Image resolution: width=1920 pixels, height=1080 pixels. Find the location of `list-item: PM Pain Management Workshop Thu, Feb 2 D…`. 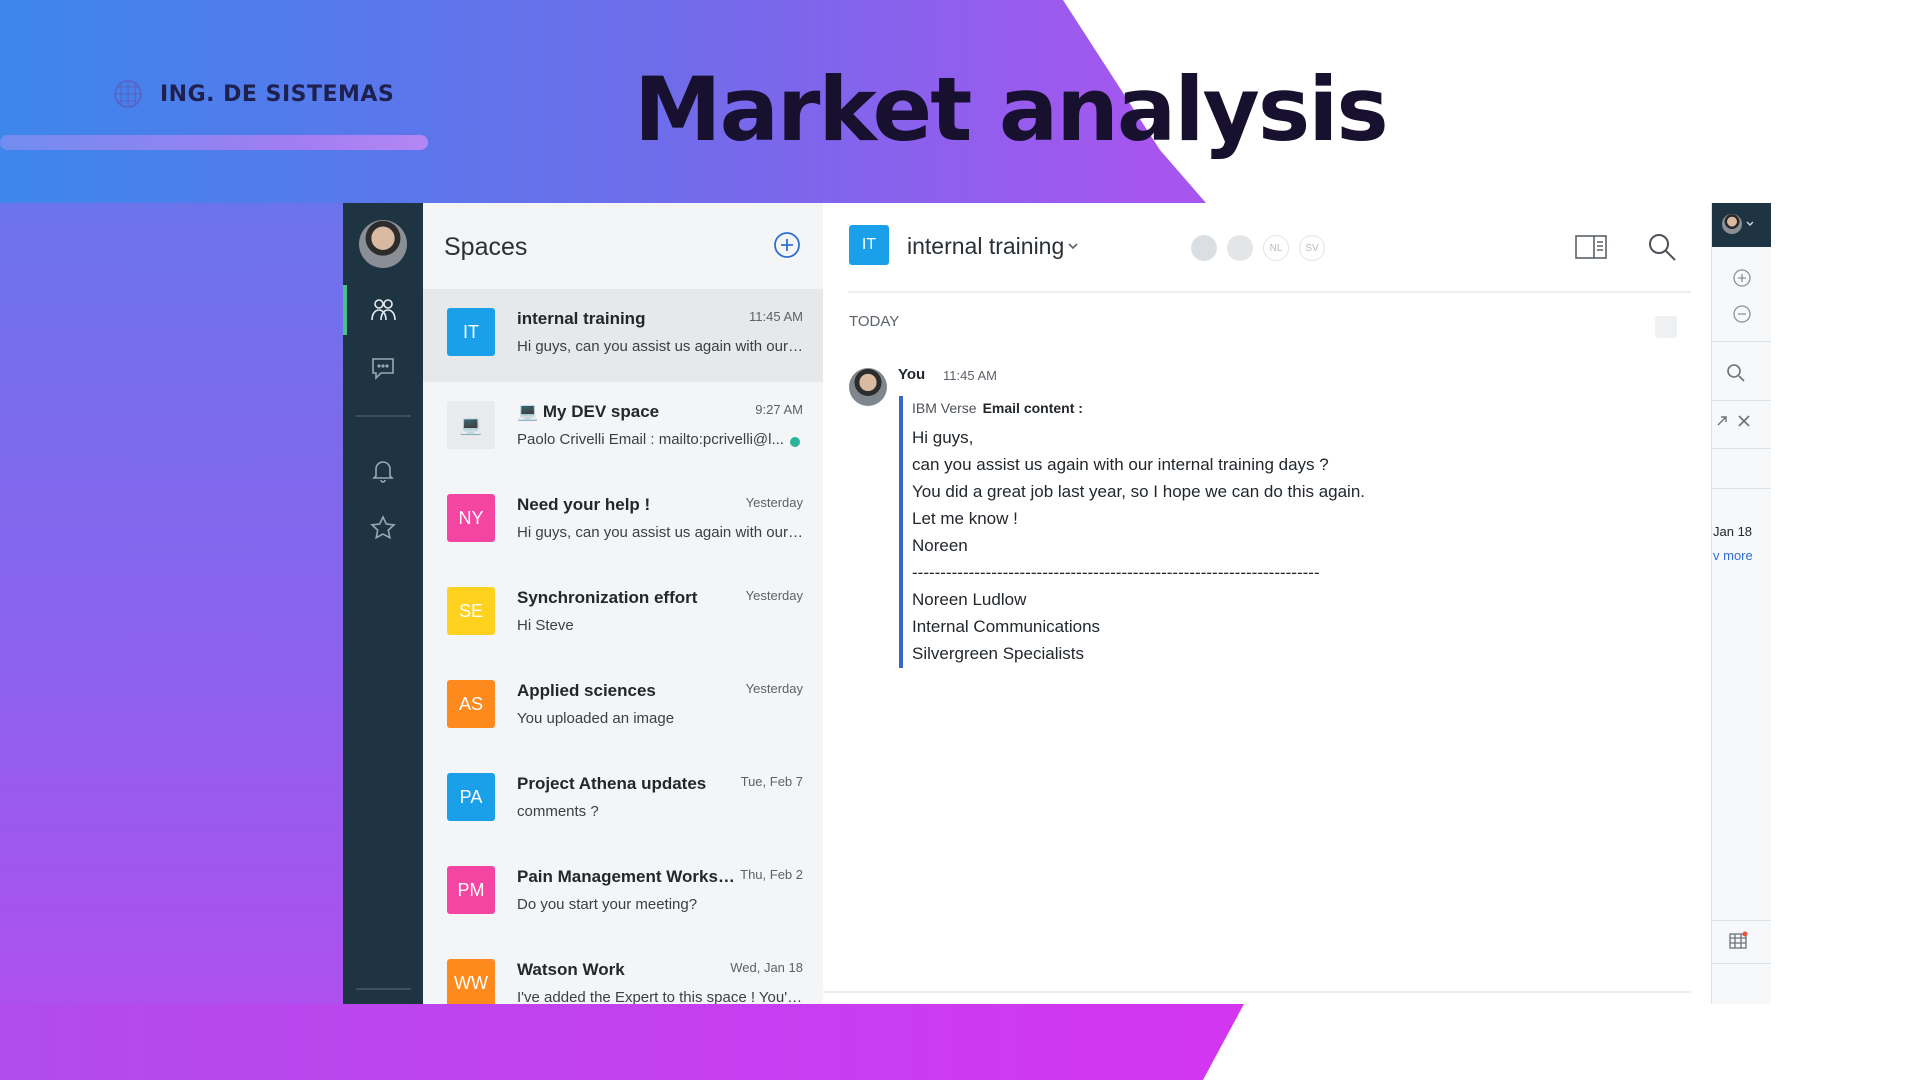

list-item: PM Pain Management Workshop Thu, Feb 2 D… is located at coordinates (623, 893).